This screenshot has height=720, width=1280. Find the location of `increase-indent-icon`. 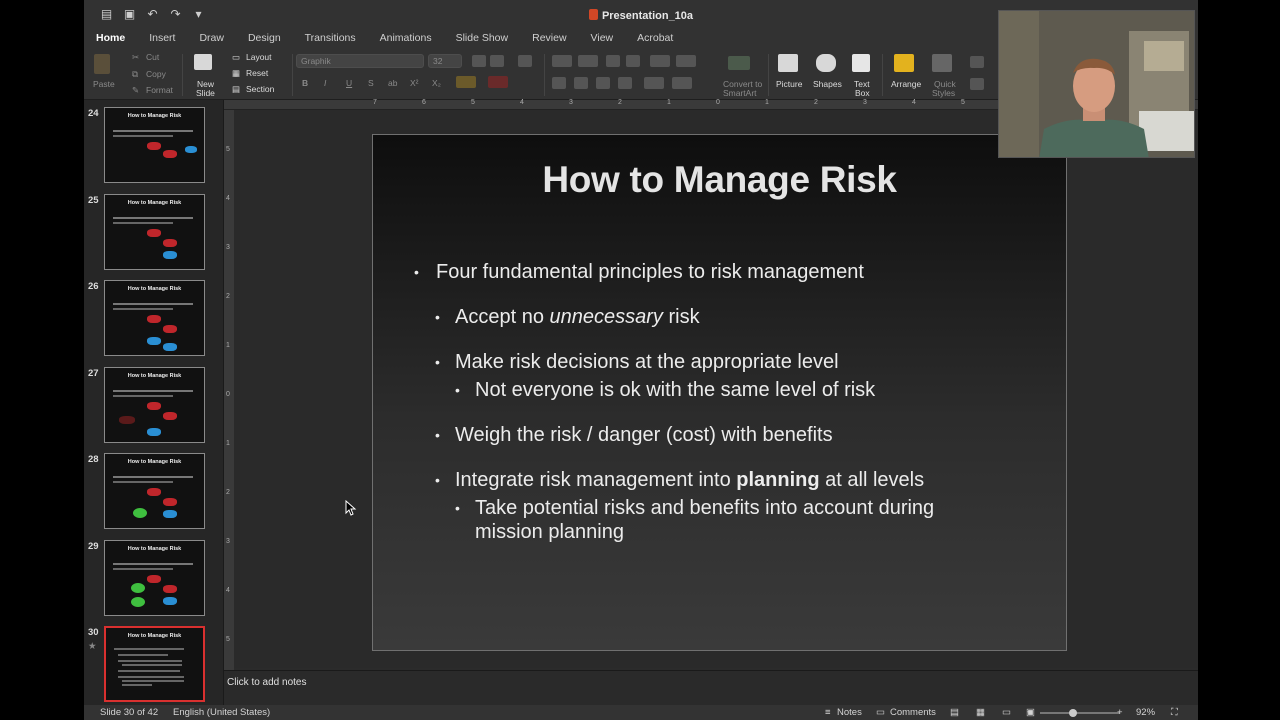

increase-indent-icon is located at coordinates (633, 61).